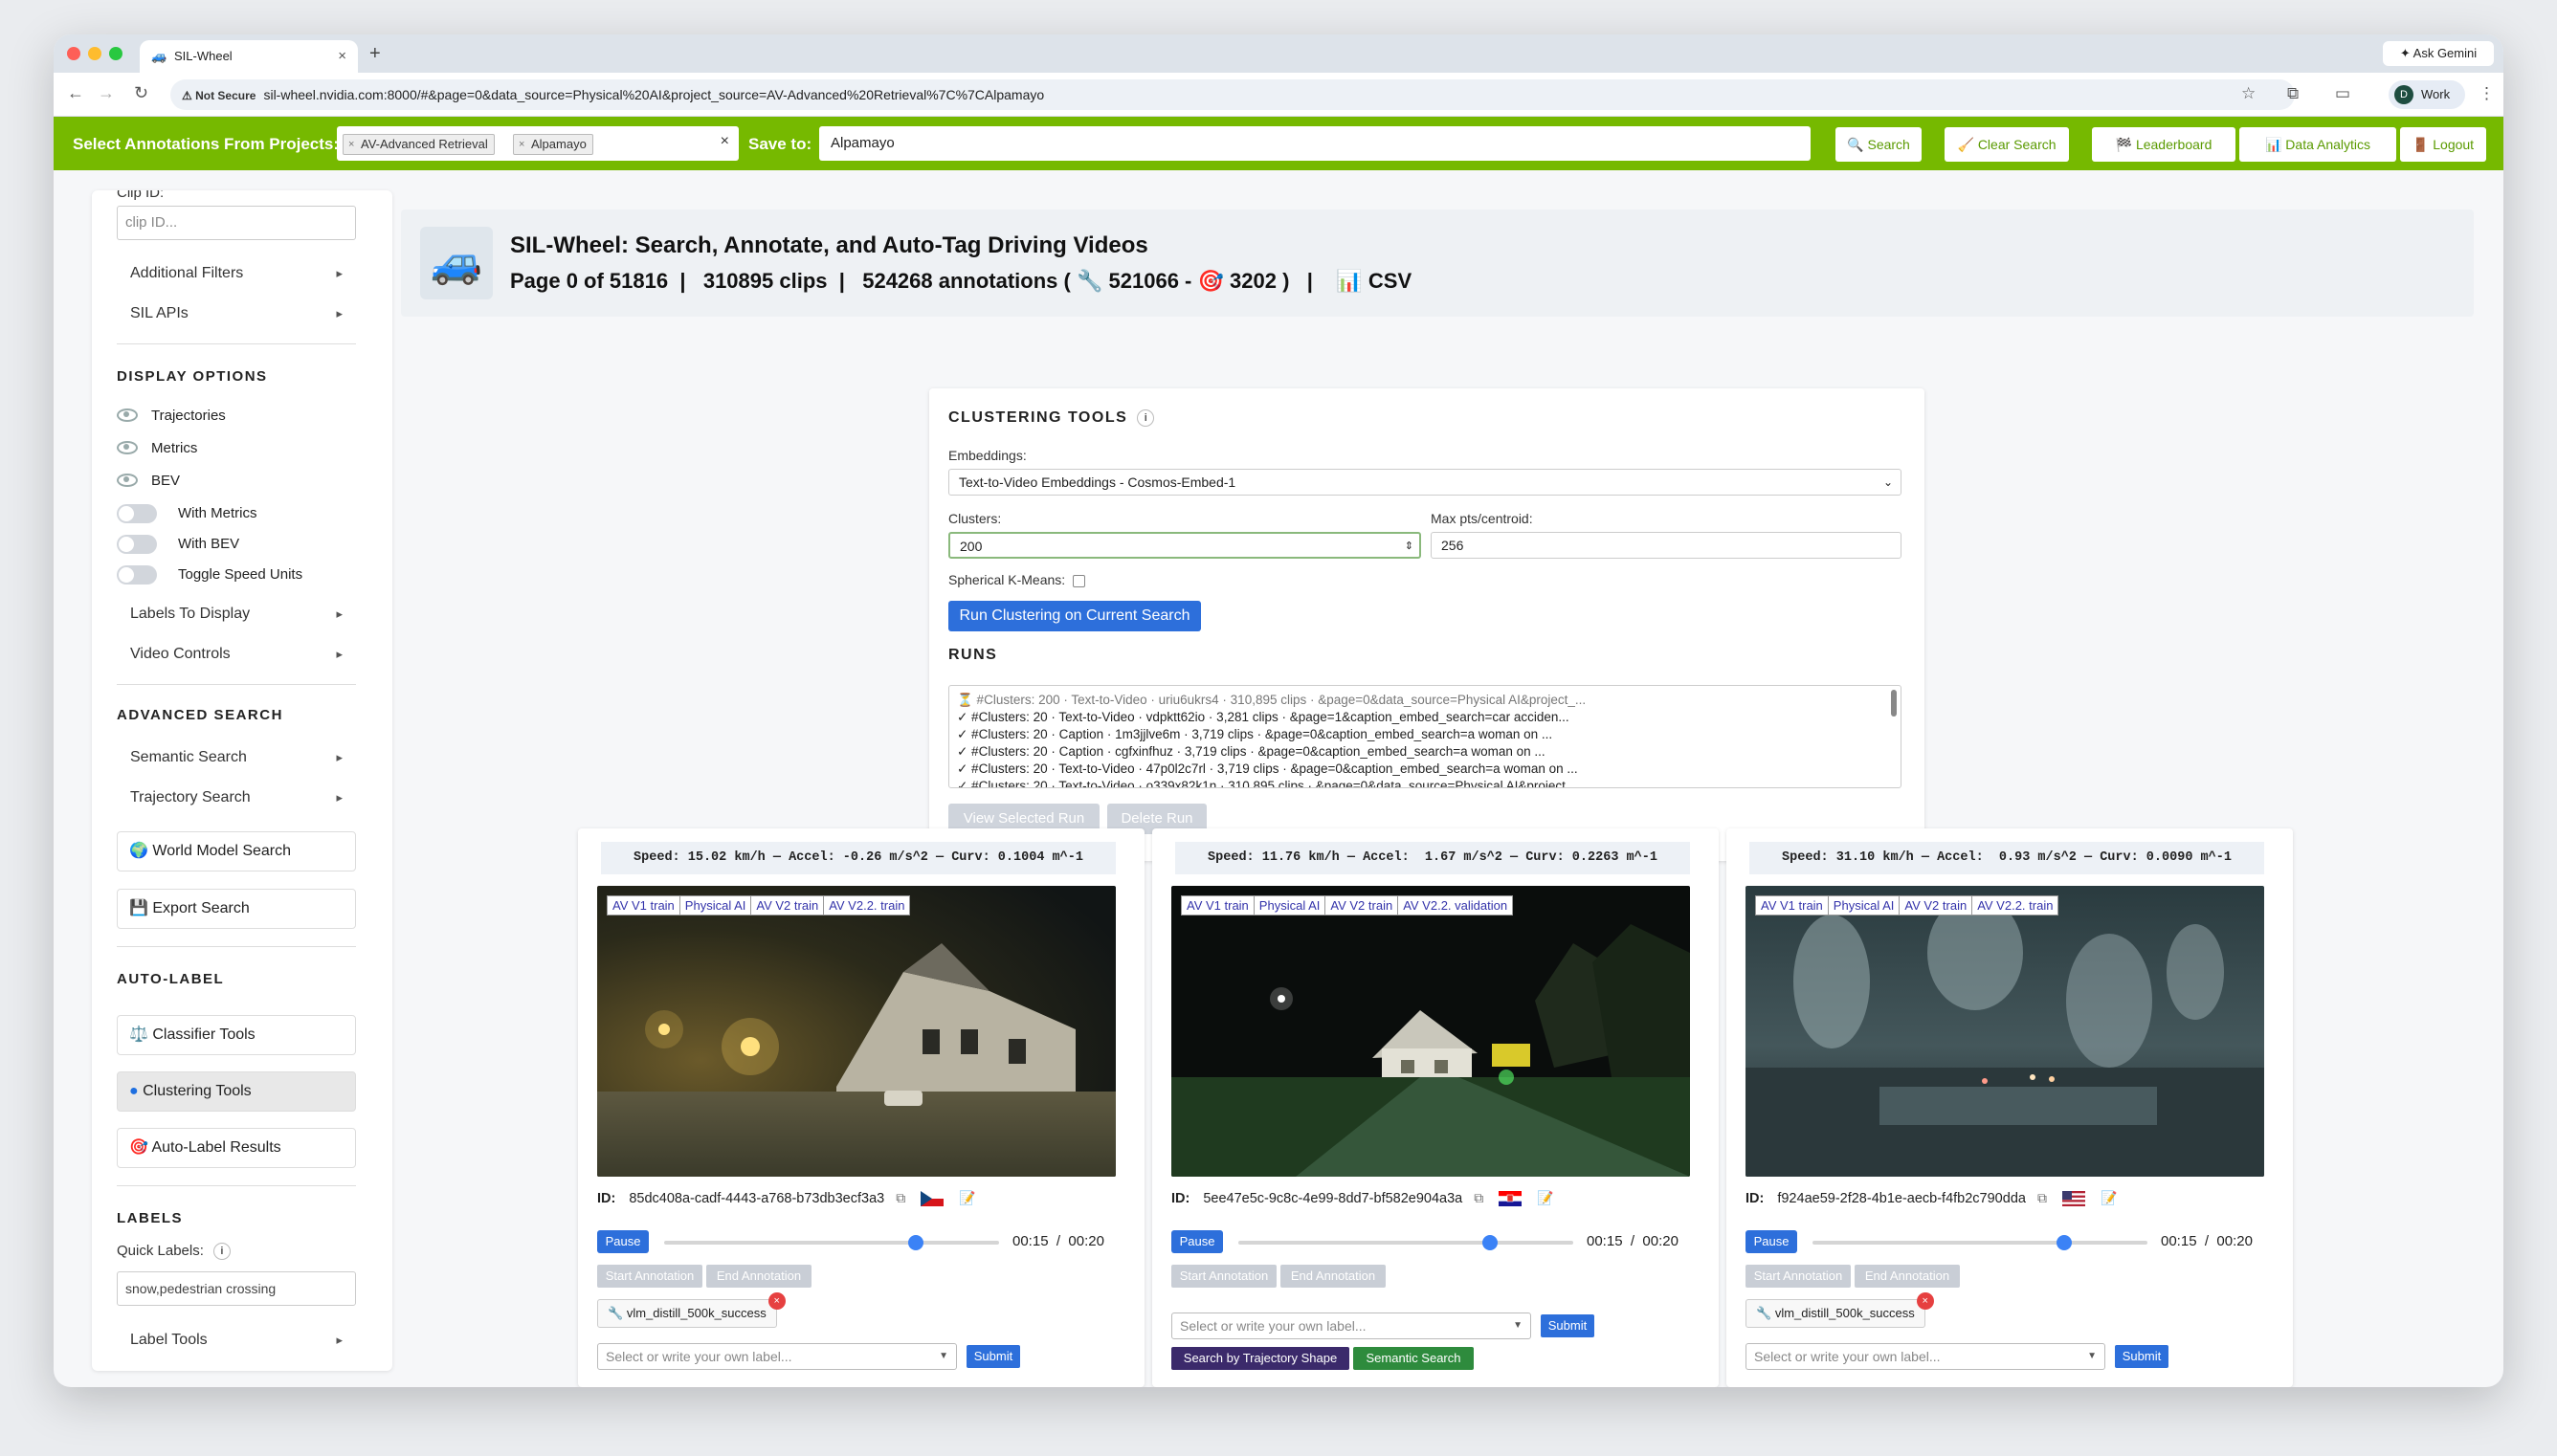 Image resolution: width=2557 pixels, height=1456 pixels. I want to click on classifier-tools-button: ⚖️ Classifier Tools, so click(236, 1035).